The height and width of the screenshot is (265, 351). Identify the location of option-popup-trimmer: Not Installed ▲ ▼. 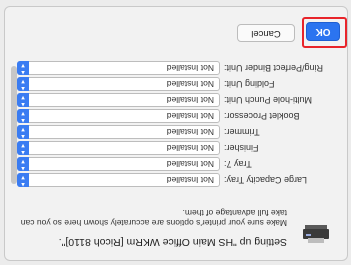
(118, 132).